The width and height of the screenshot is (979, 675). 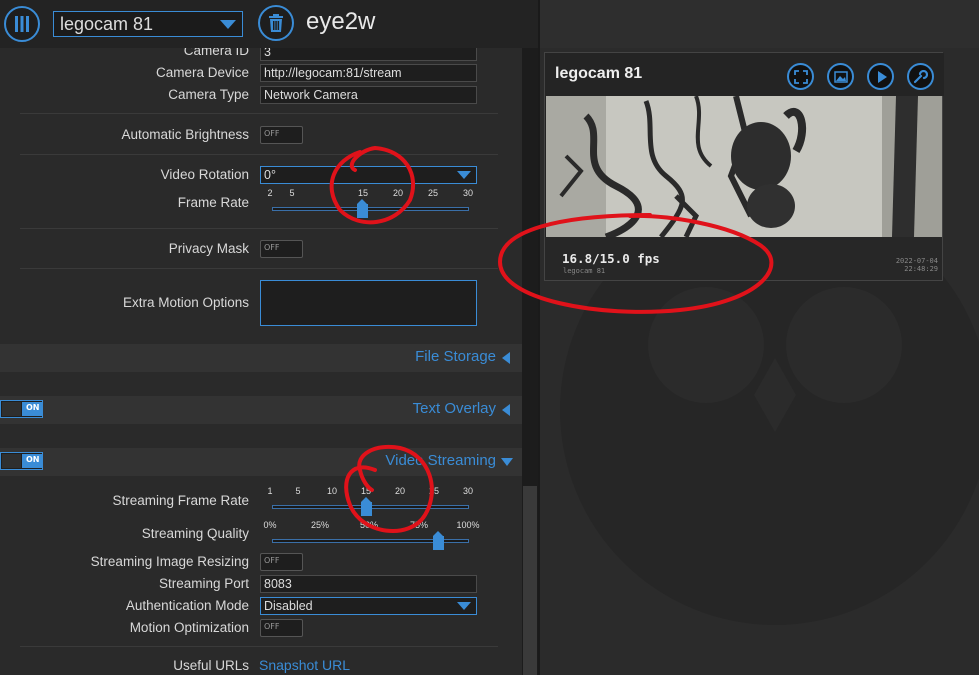 What do you see at coordinates (21, 461) in the screenshot?
I see `video-streaming-toggle: ON` at bounding box center [21, 461].